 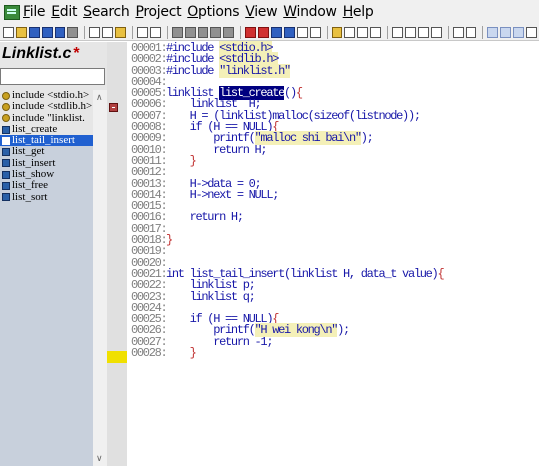 I want to click on eye-icon, so click(x=493, y=32).